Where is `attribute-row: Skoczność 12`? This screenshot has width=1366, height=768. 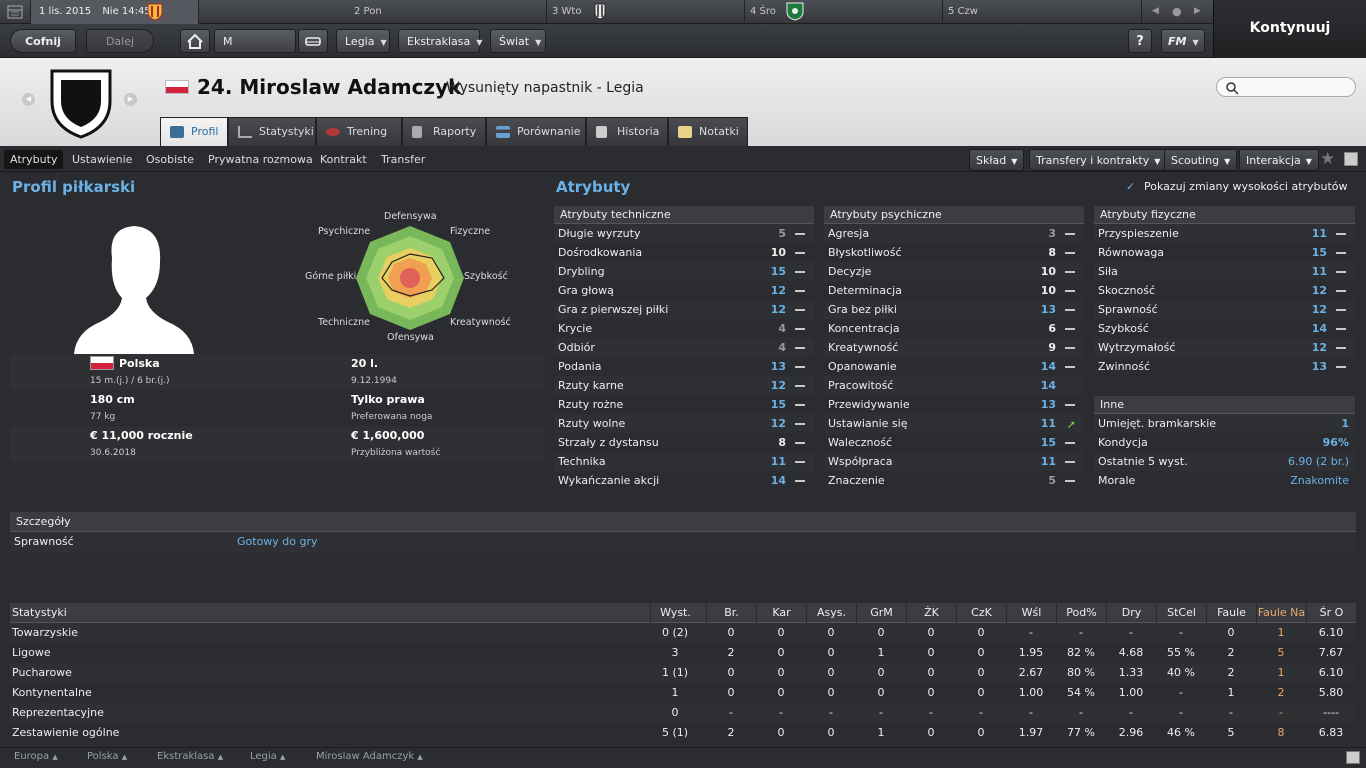
attribute-row: Skoczność 12 is located at coordinates (1224, 290).